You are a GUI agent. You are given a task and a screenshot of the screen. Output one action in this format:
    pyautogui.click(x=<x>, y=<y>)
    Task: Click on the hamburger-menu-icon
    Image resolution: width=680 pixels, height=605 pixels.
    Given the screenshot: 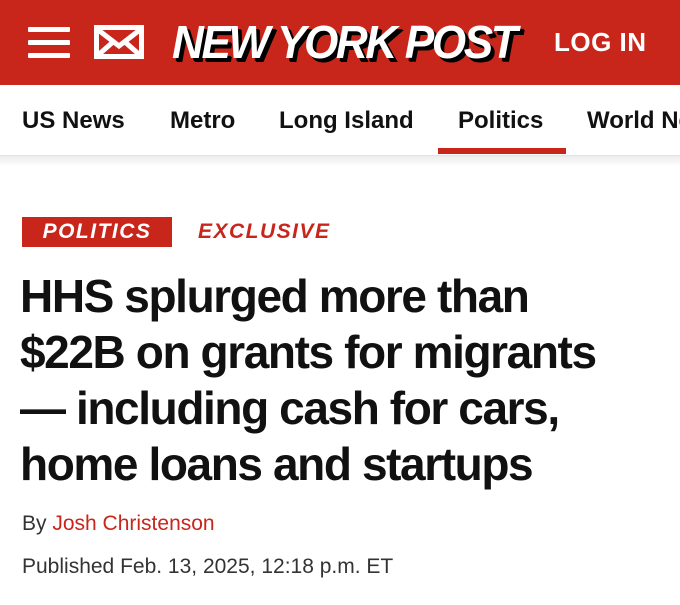 What is the action you would take?
    pyautogui.click(x=49, y=42)
    